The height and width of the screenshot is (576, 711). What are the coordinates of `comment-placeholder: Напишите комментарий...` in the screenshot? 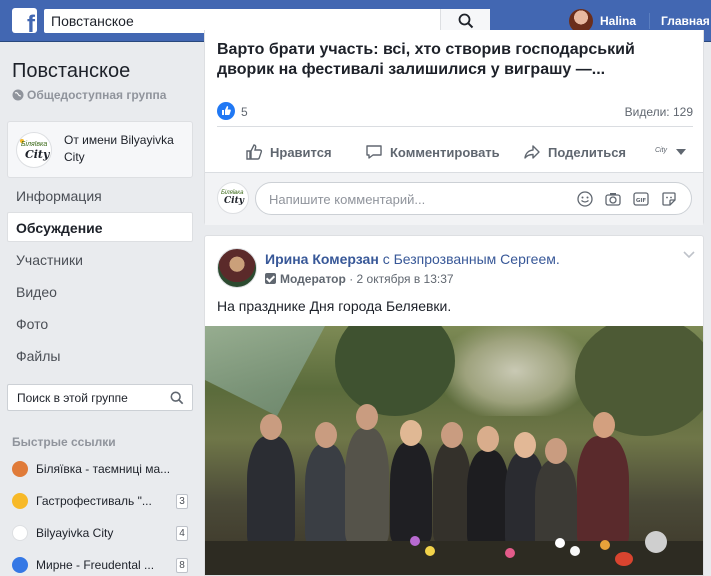 It's located at (347, 199).